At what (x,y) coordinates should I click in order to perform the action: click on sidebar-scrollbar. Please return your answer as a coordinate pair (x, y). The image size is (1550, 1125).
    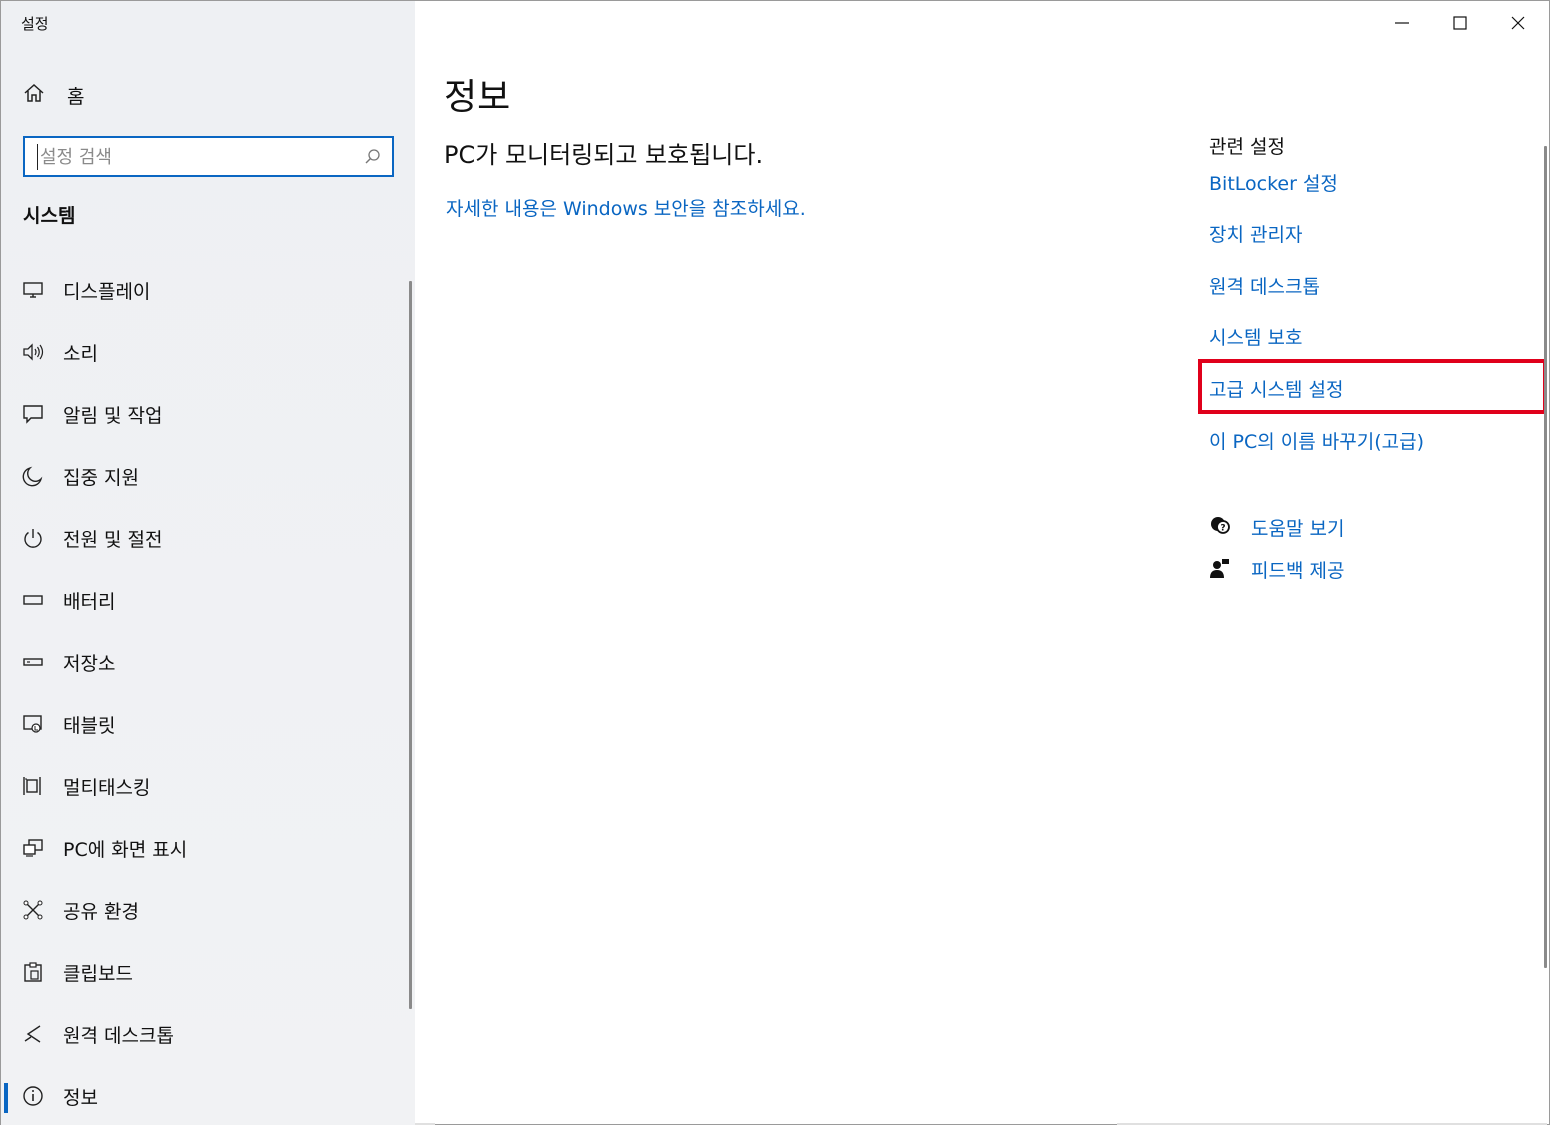
    Looking at the image, I should click on (410, 645).